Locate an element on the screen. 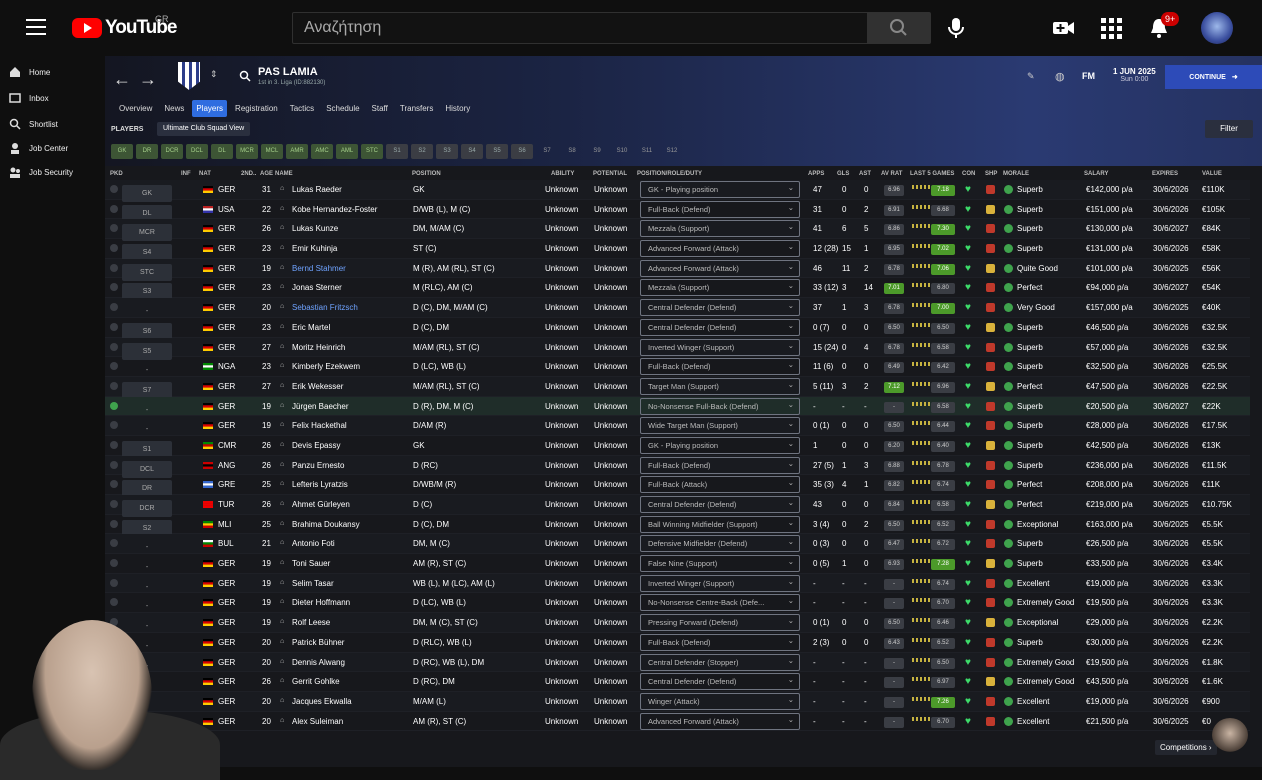  player-name: Ahmet Gürleyen is located at coordinates (321, 504).